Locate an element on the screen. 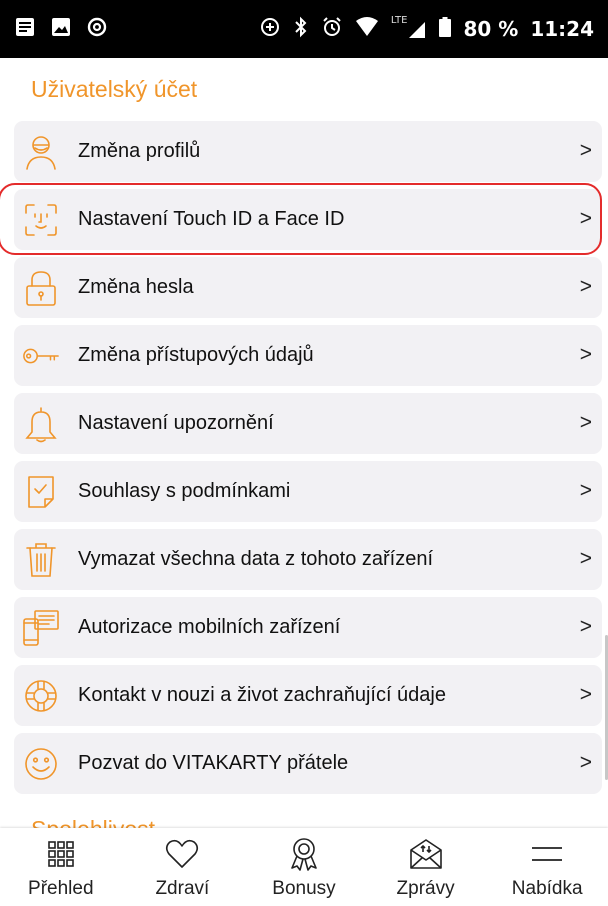 Image resolution: width=608 pixels, height=906 pixels. list-item-invite-friends: Pozvat do VITAKARTY přátele > is located at coordinates (308, 763).